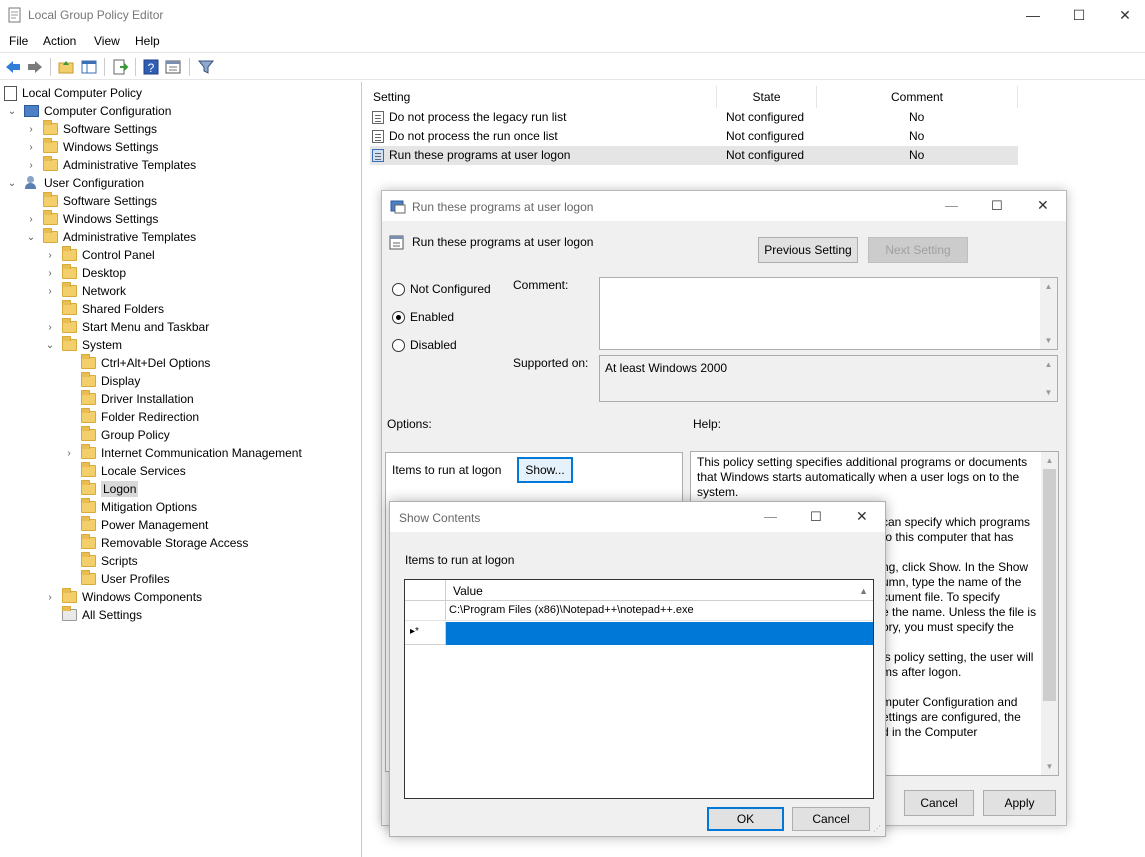 This screenshot has height=857, width=1145. Describe the element at coordinates (136, 363) in the screenshot. I see `tree-node-ctrl-alt-del: Ctrl+Alt+Del Options` at that location.